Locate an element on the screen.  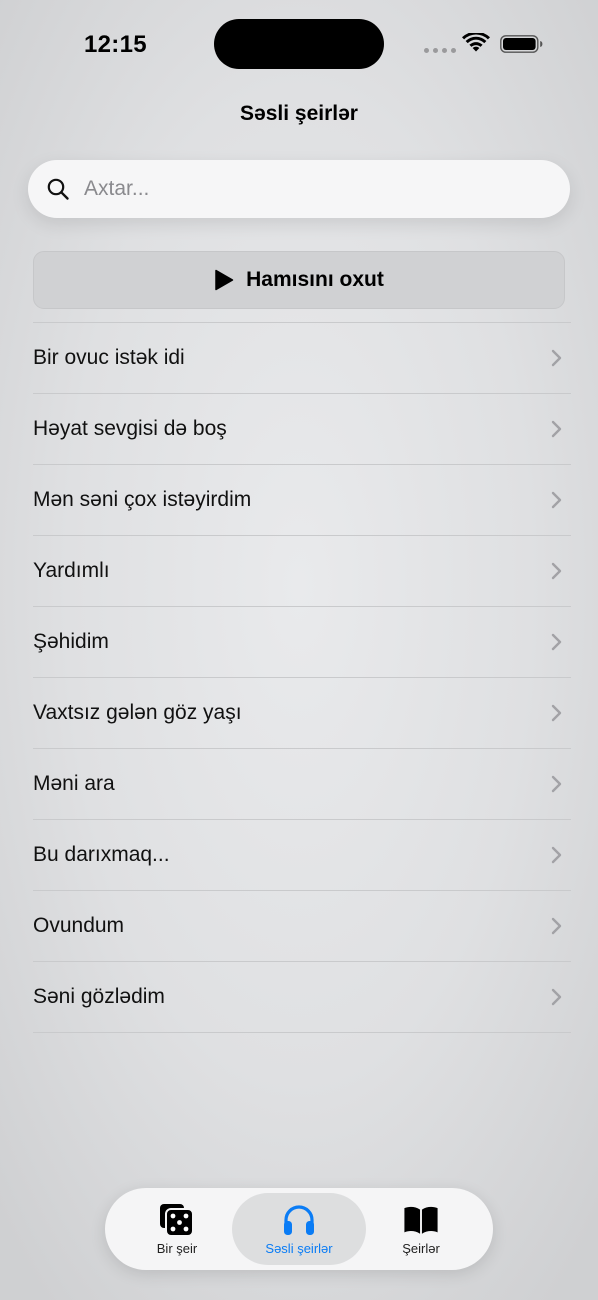
play-icon is located at coordinates (224, 280).